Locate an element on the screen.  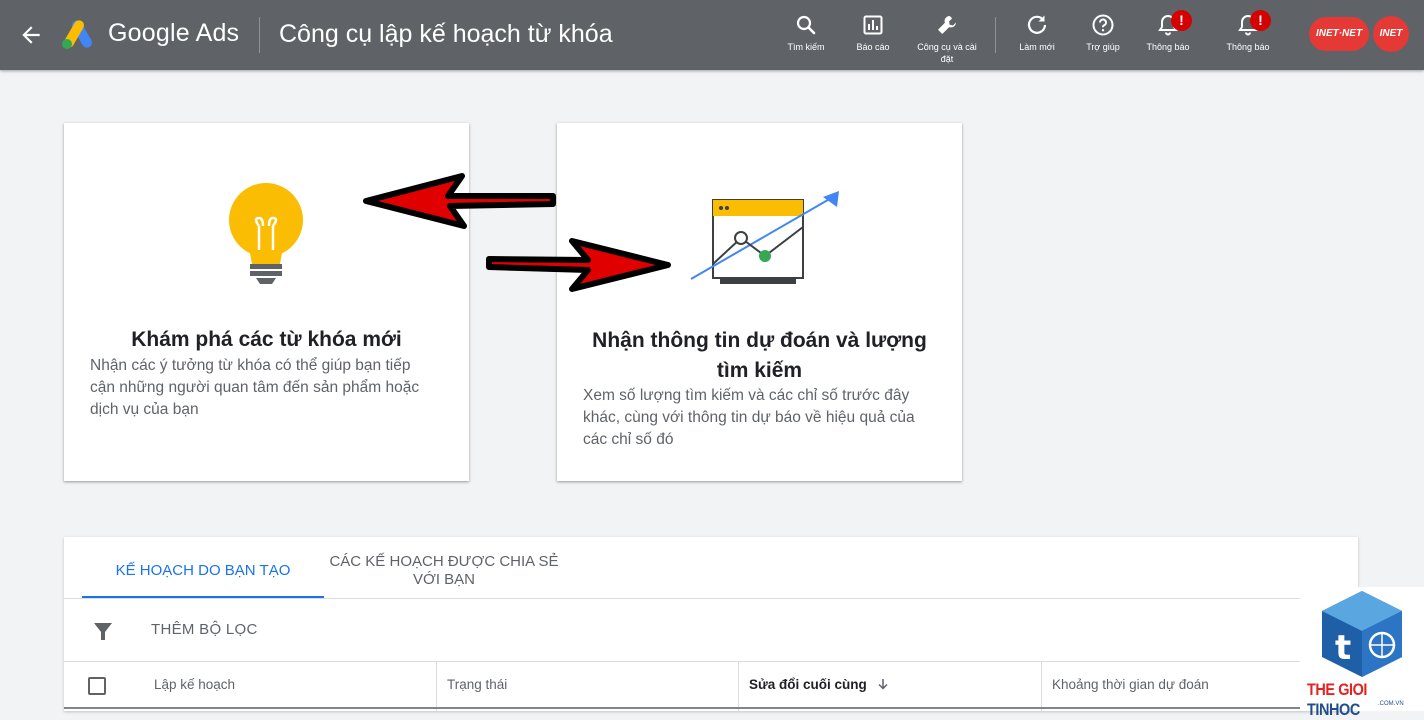
annotation-arrow-right is located at coordinates (578, 265).